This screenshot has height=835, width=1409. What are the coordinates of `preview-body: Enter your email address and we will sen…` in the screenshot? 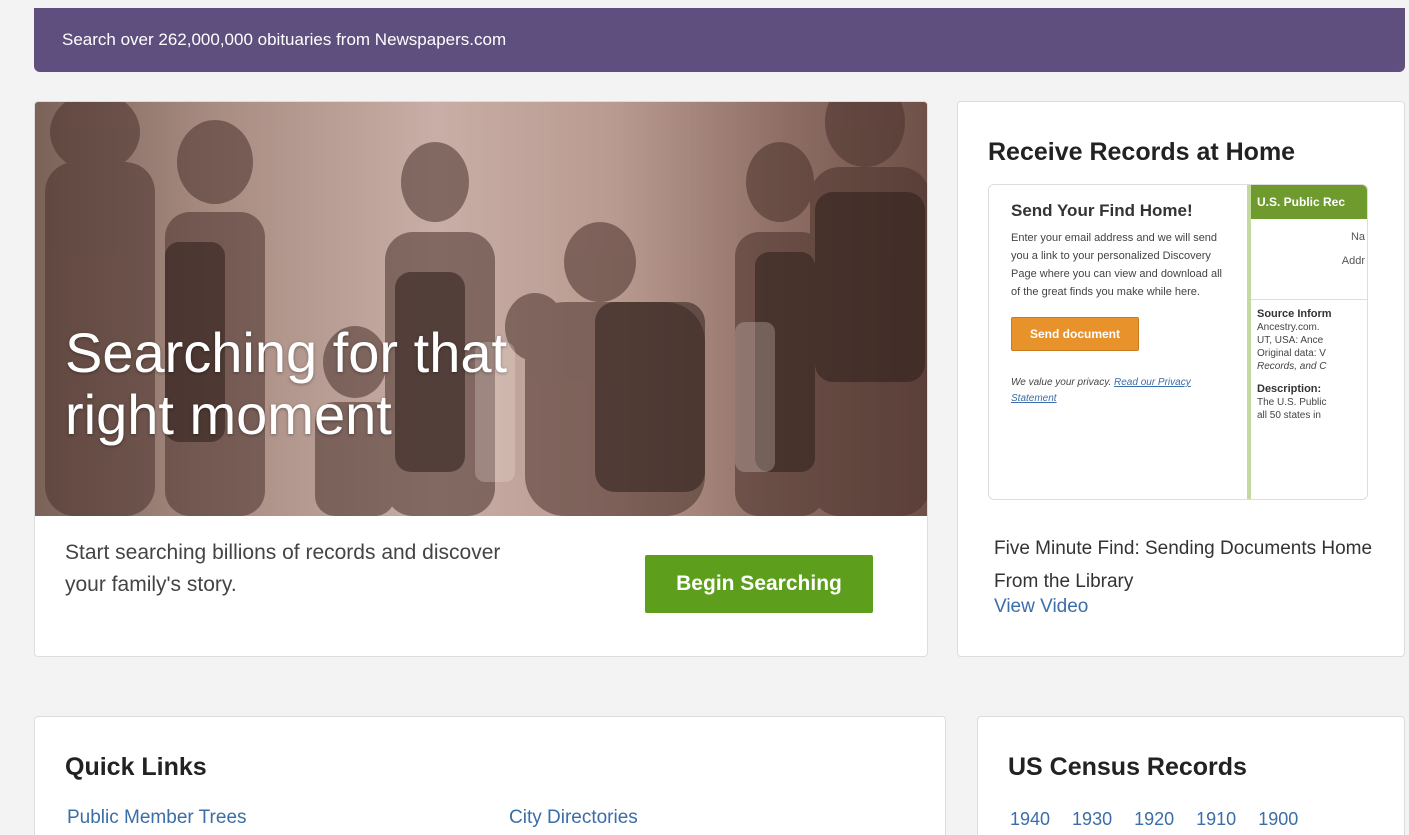 It's located at (1116, 265).